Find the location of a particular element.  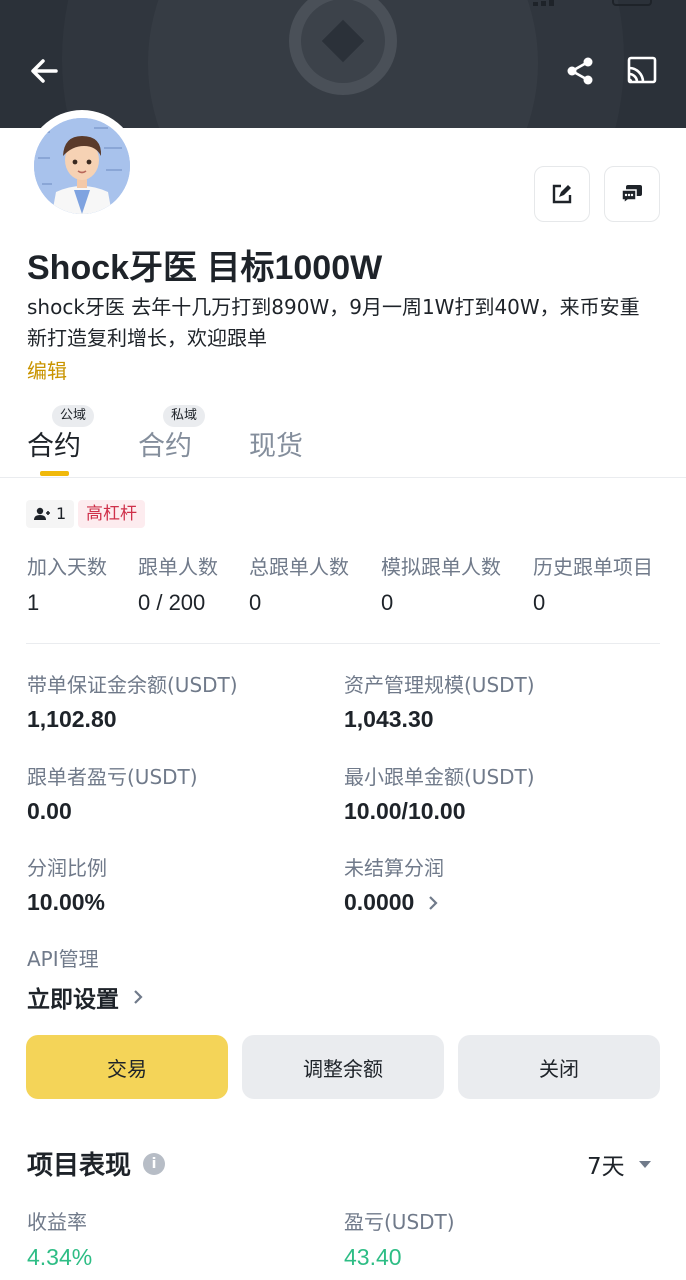

follower-pnl-value: 0.00 is located at coordinates (49, 811).